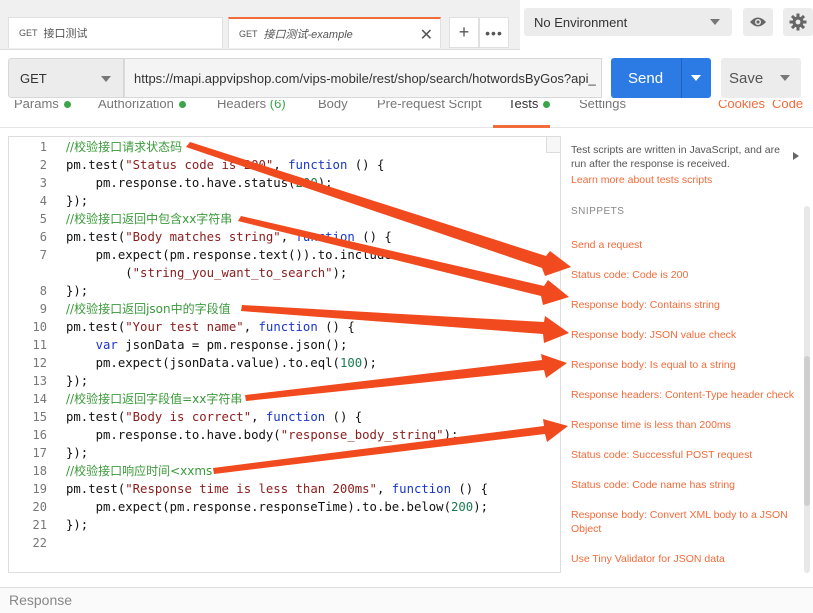  I want to click on code-token: pm.expect(jsonData.value).to.eql(, so click(203, 363).